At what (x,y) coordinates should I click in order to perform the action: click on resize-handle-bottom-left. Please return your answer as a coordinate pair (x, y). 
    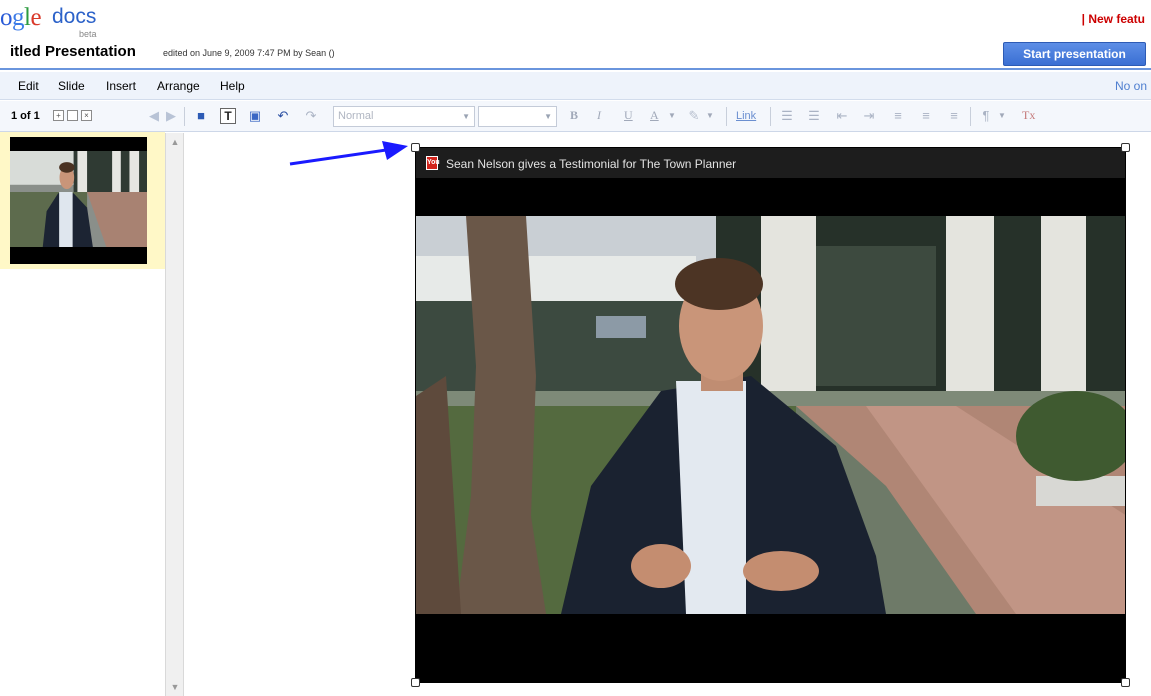
    Looking at the image, I should click on (415, 682).